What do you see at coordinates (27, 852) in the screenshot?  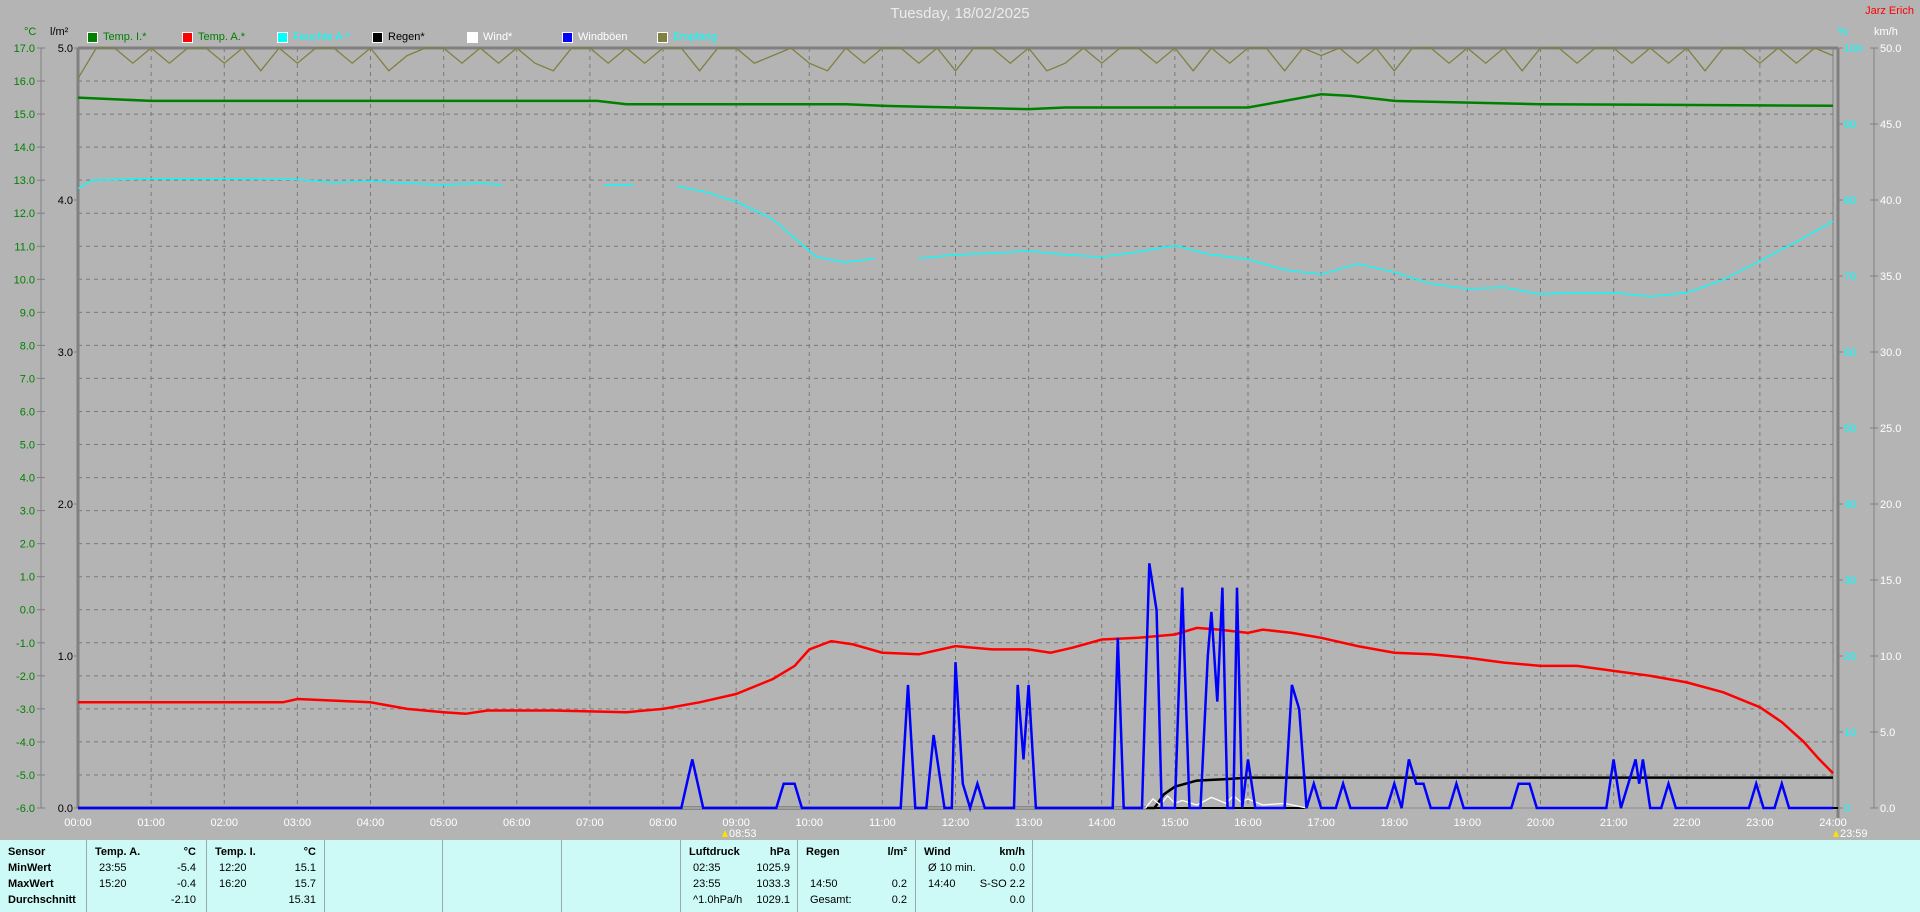 I see `row-label-sensor: Sensor` at bounding box center [27, 852].